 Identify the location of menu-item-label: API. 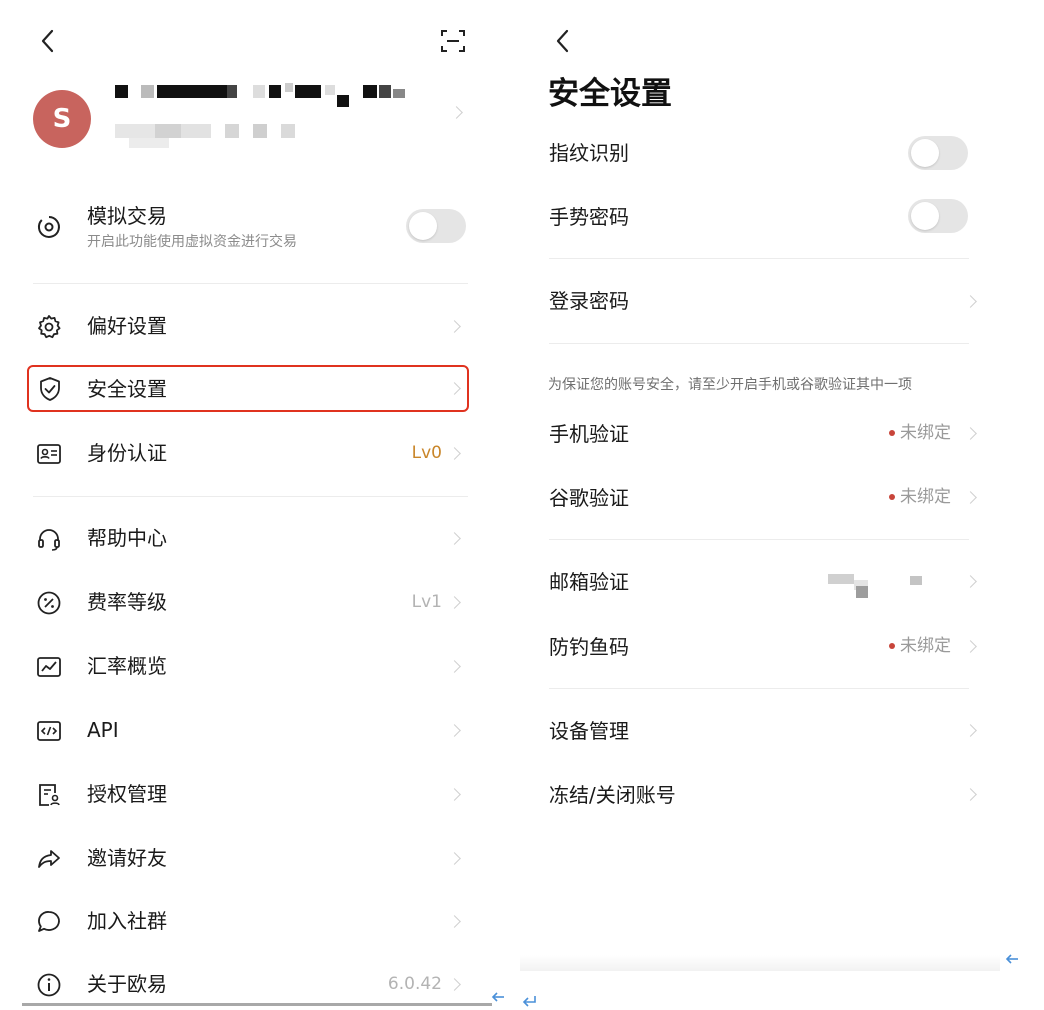
(103, 730).